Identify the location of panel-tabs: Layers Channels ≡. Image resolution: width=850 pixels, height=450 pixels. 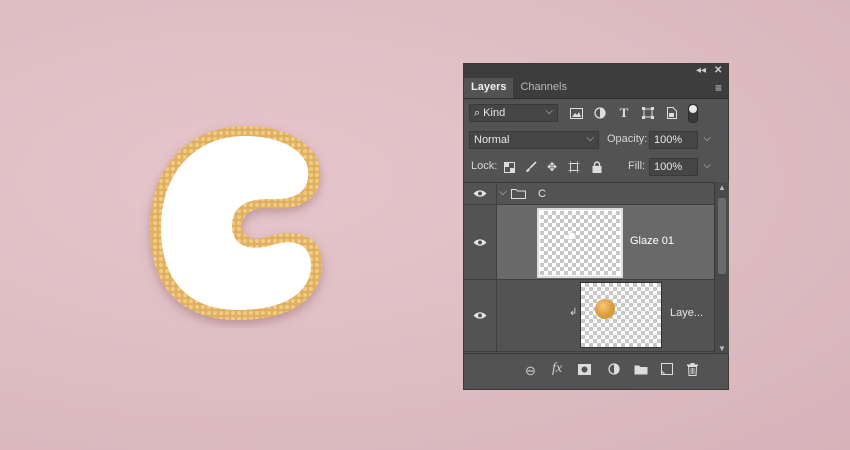
(596, 88).